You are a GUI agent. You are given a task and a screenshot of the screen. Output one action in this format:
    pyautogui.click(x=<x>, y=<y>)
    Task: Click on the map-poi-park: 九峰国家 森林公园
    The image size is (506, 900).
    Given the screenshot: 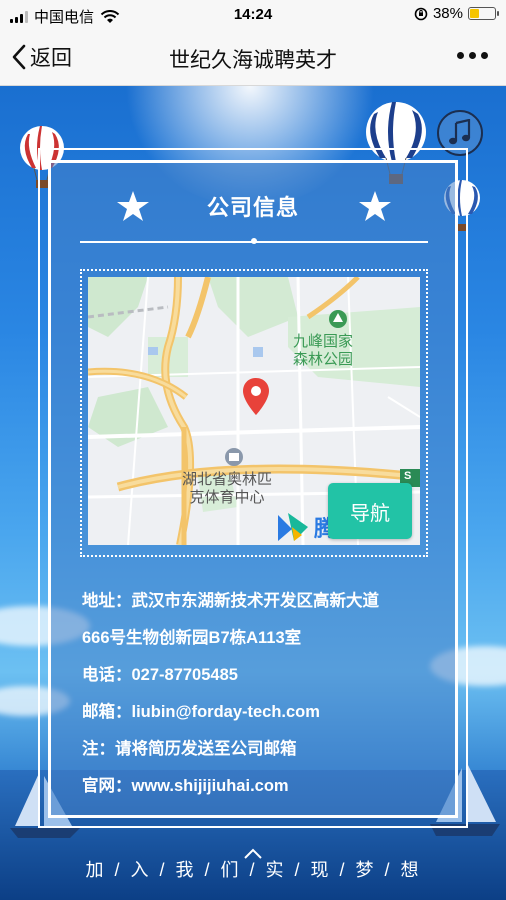 What is the action you would take?
    pyautogui.click(x=323, y=351)
    